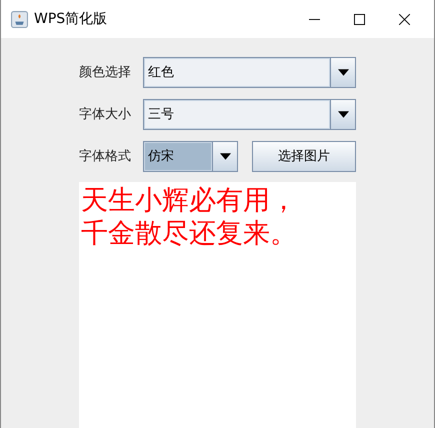 Image resolution: width=435 pixels, height=428 pixels. What do you see at coordinates (359, 19) in the screenshot?
I see `maximize-icon` at bounding box center [359, 19].